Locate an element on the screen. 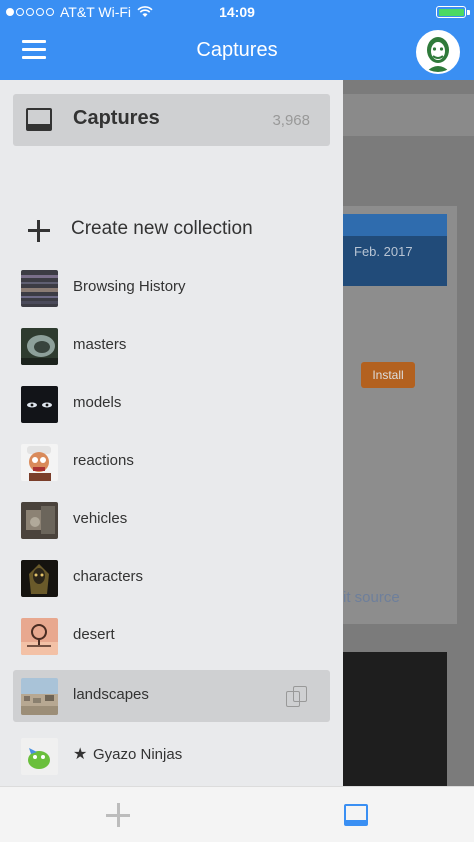 The width and height of the screenshot is (474, 842). create-collection-button: Create new collection is located at coordinates (171, 230).